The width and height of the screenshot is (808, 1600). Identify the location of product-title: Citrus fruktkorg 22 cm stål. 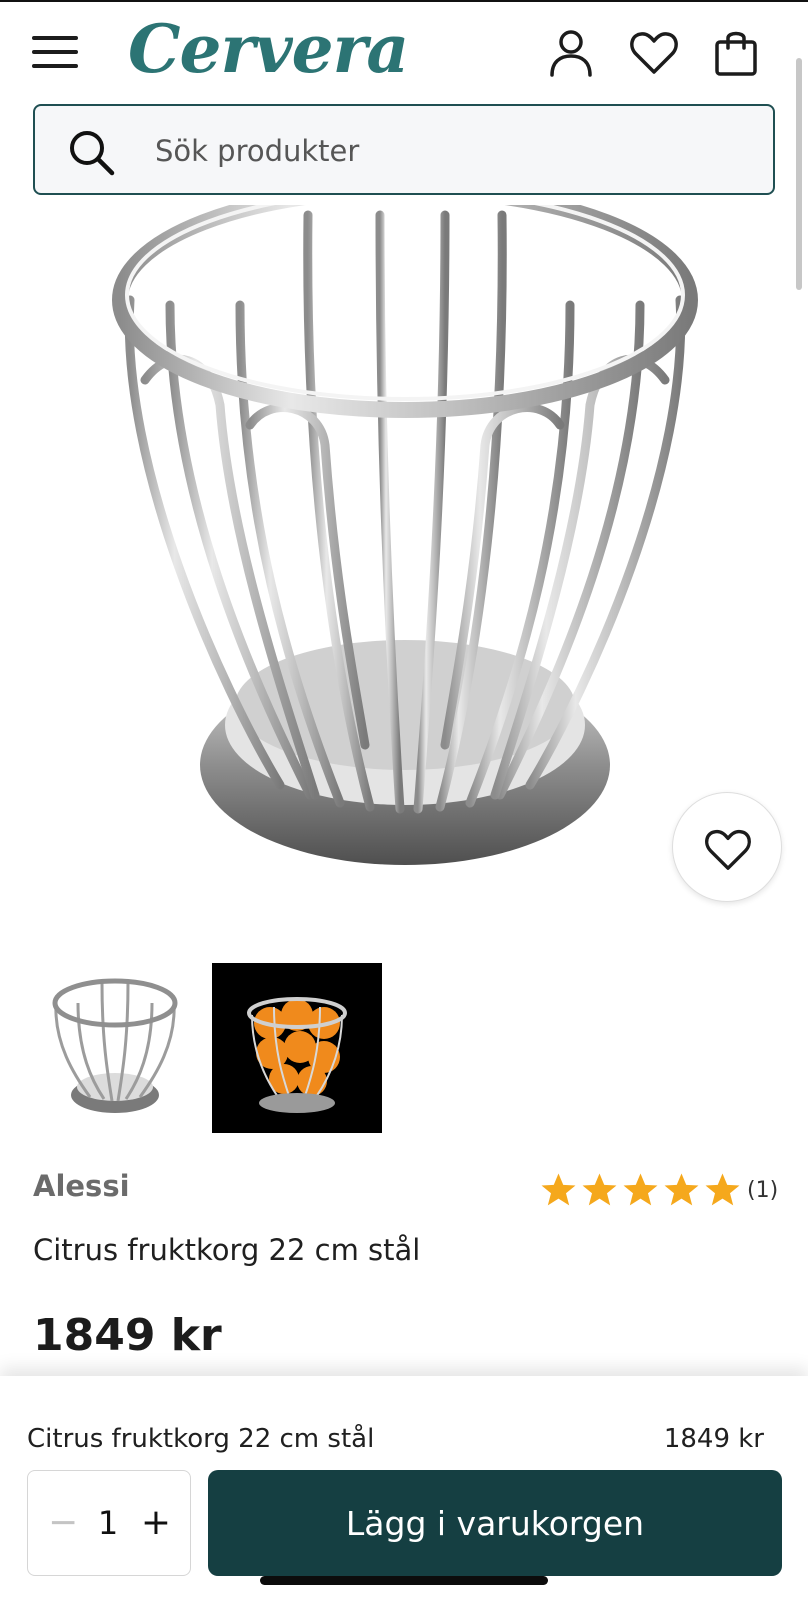
(227, 1250).